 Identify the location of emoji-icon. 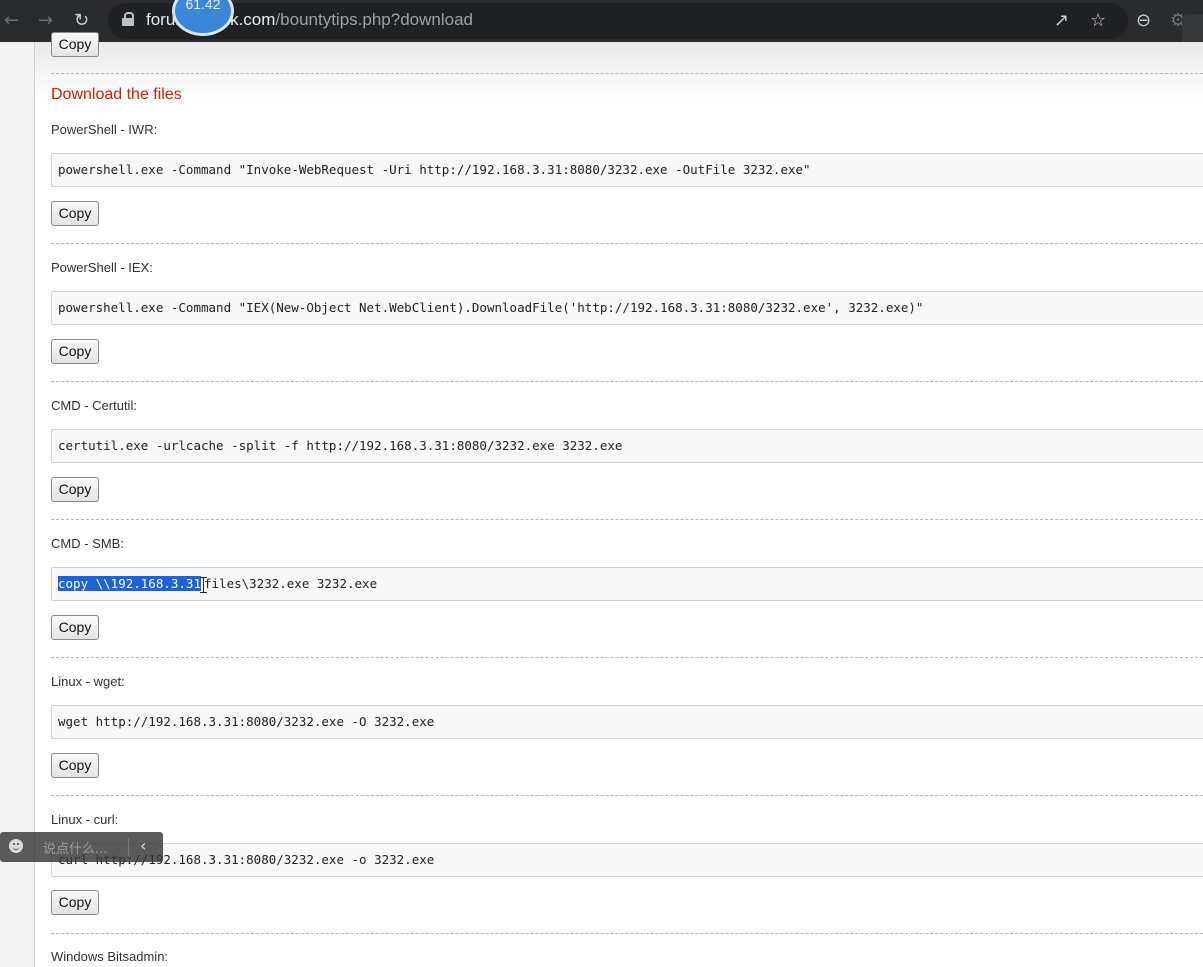
(16, 846).